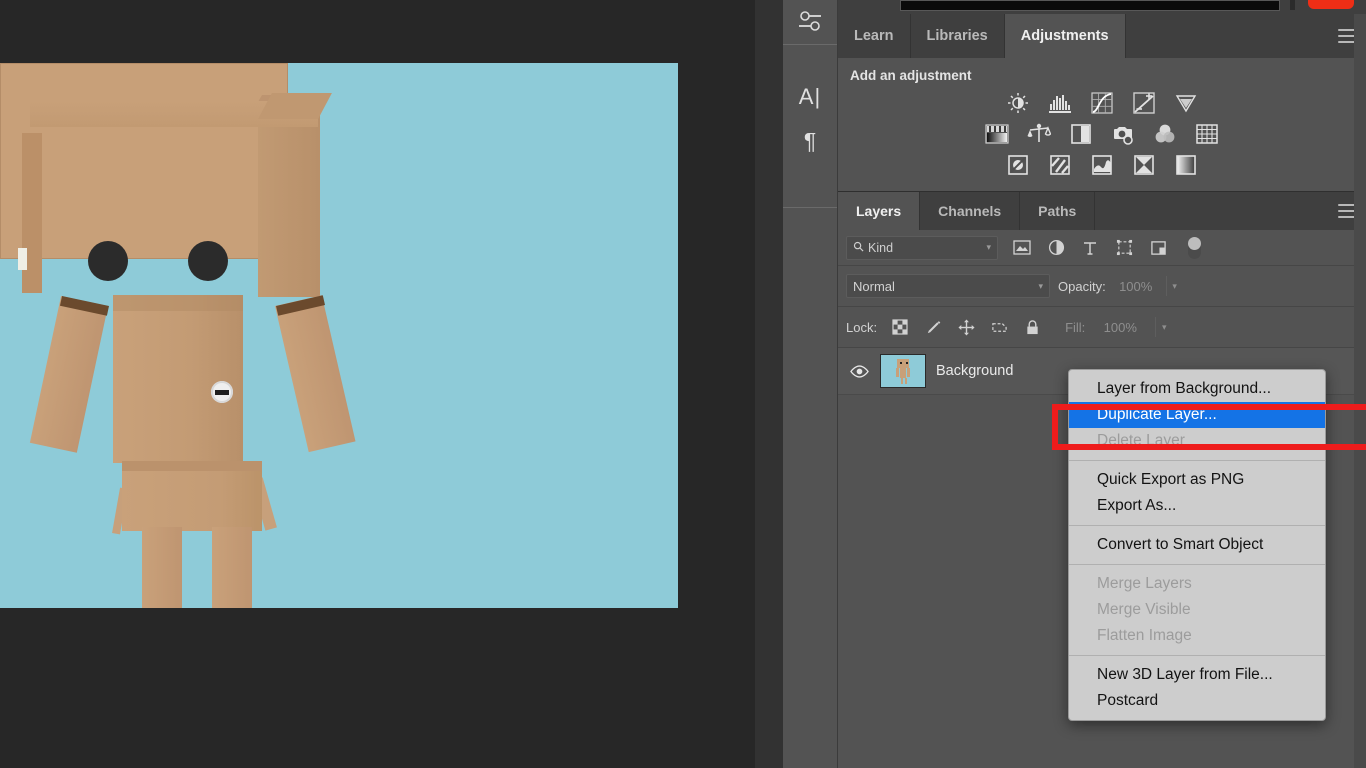 The width and height of the screenshot is (1366, 768). Describe the element at coordinates (922, 247) in the screenshot. I see `layer-kind-select: Kind ▾` at that location.